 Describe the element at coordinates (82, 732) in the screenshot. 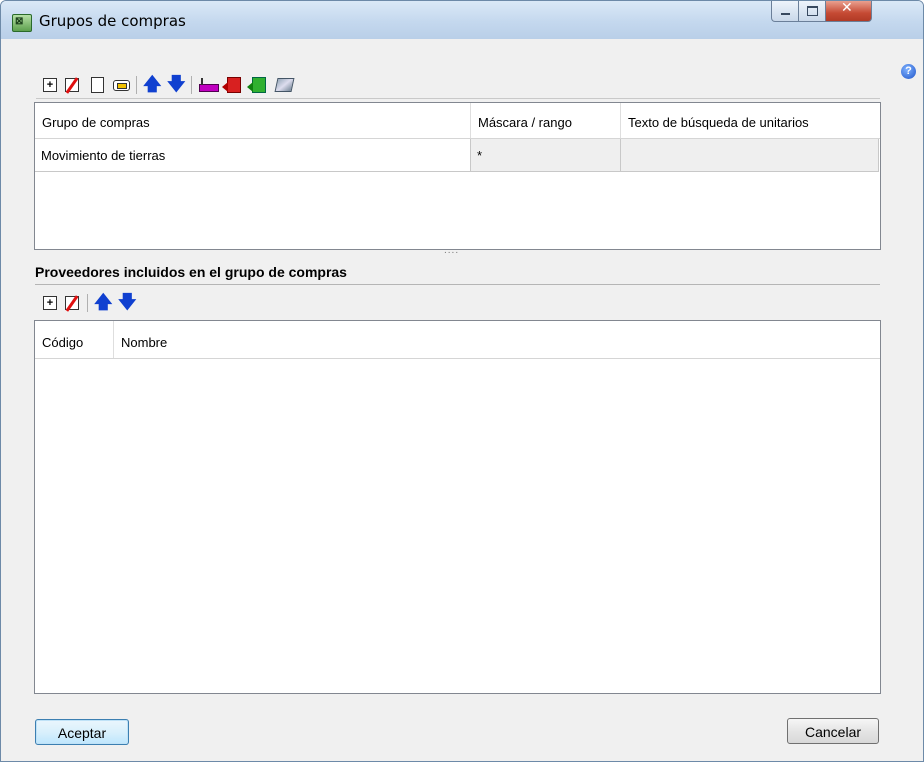

I see `accept-button: Aceptar` at that location.